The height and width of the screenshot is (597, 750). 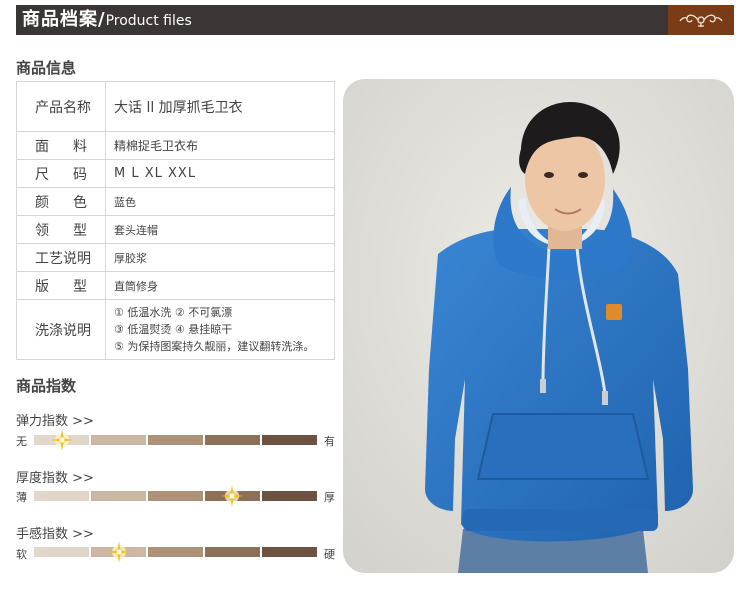 What do you see at coordinates (148, 21) in the screenshot?
I see `title-en: Product files` at bounding box center [148, 21].